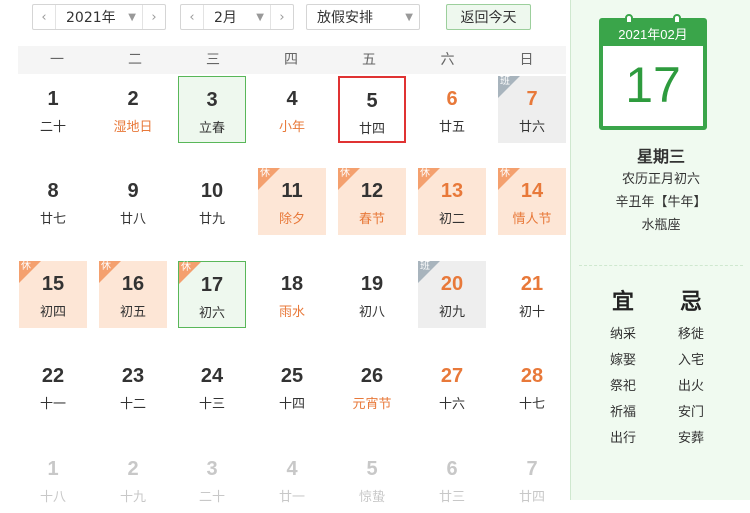 The height and width of the screenshot is (513, 750). I want to click on day-number: 4, so click(292, 469).